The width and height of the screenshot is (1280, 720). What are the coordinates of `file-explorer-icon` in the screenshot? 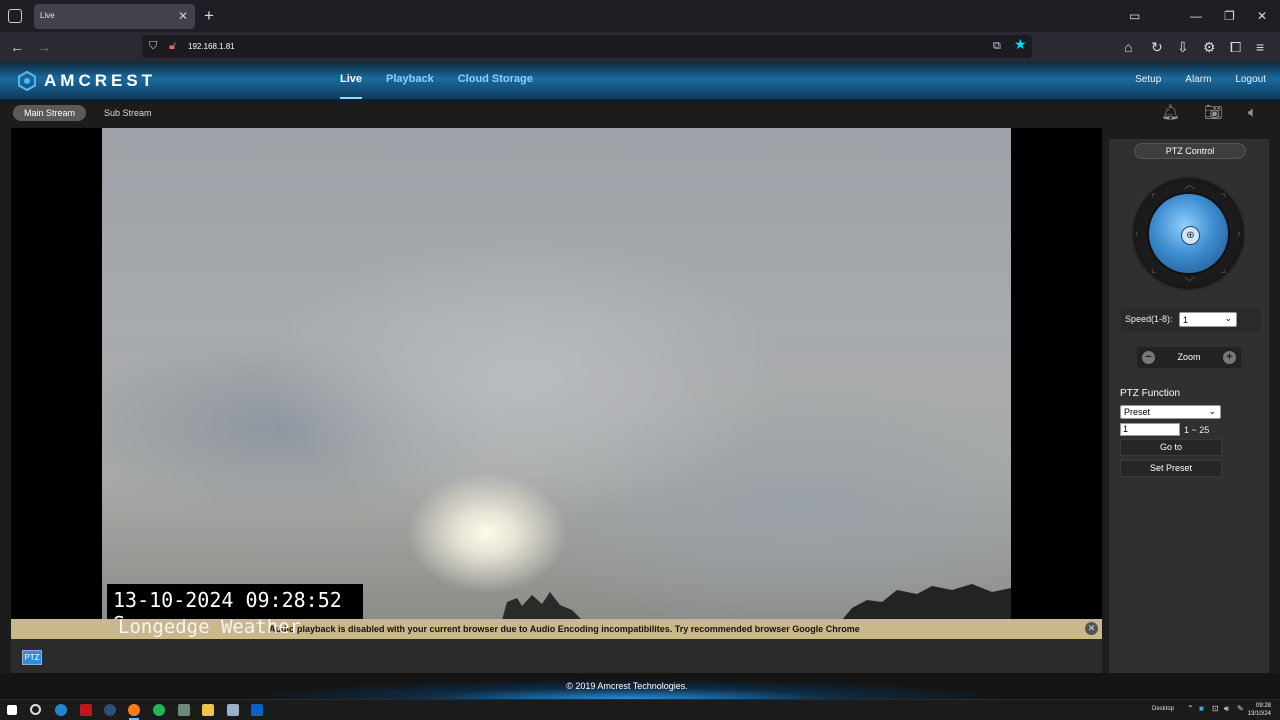 It's located at (208, 710).